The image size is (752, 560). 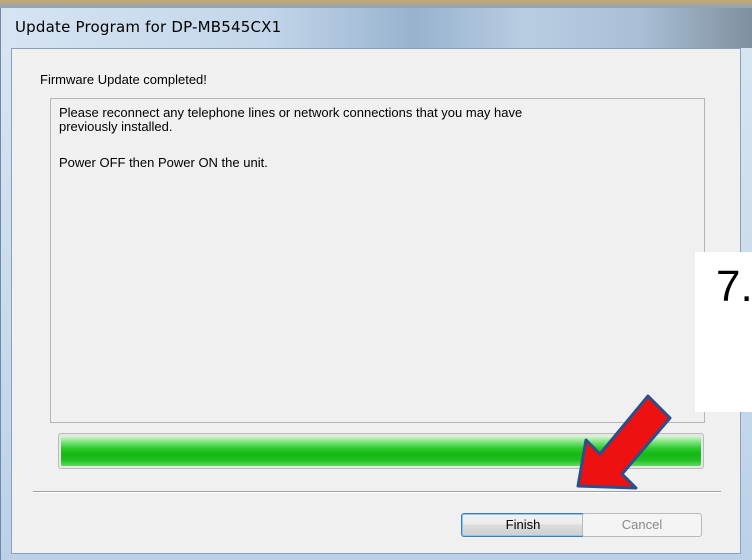 What do you see at coordinates (523, 525) in the screenshot?
I see `finish-button: Finish` at bounding box center [523, 525].